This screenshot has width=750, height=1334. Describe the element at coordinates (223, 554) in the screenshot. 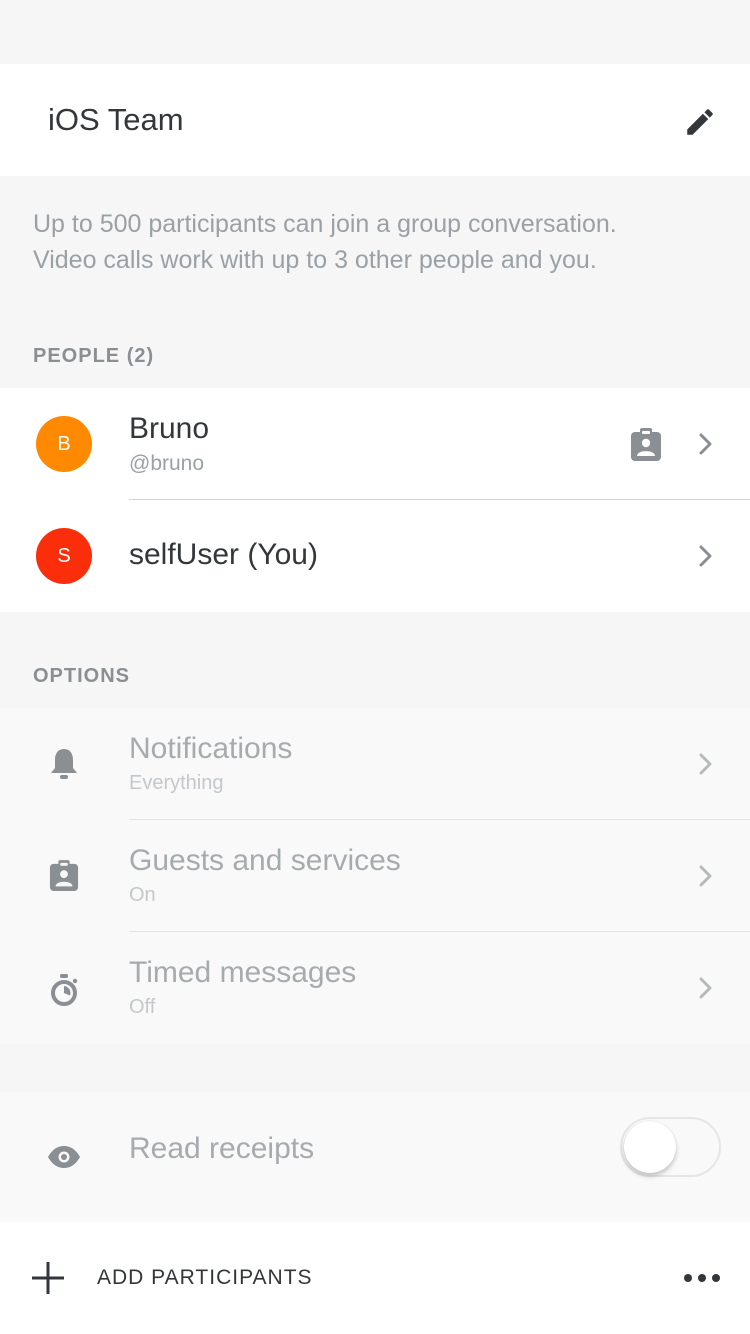

I see `participant-name: selfUser (You)` at that location.